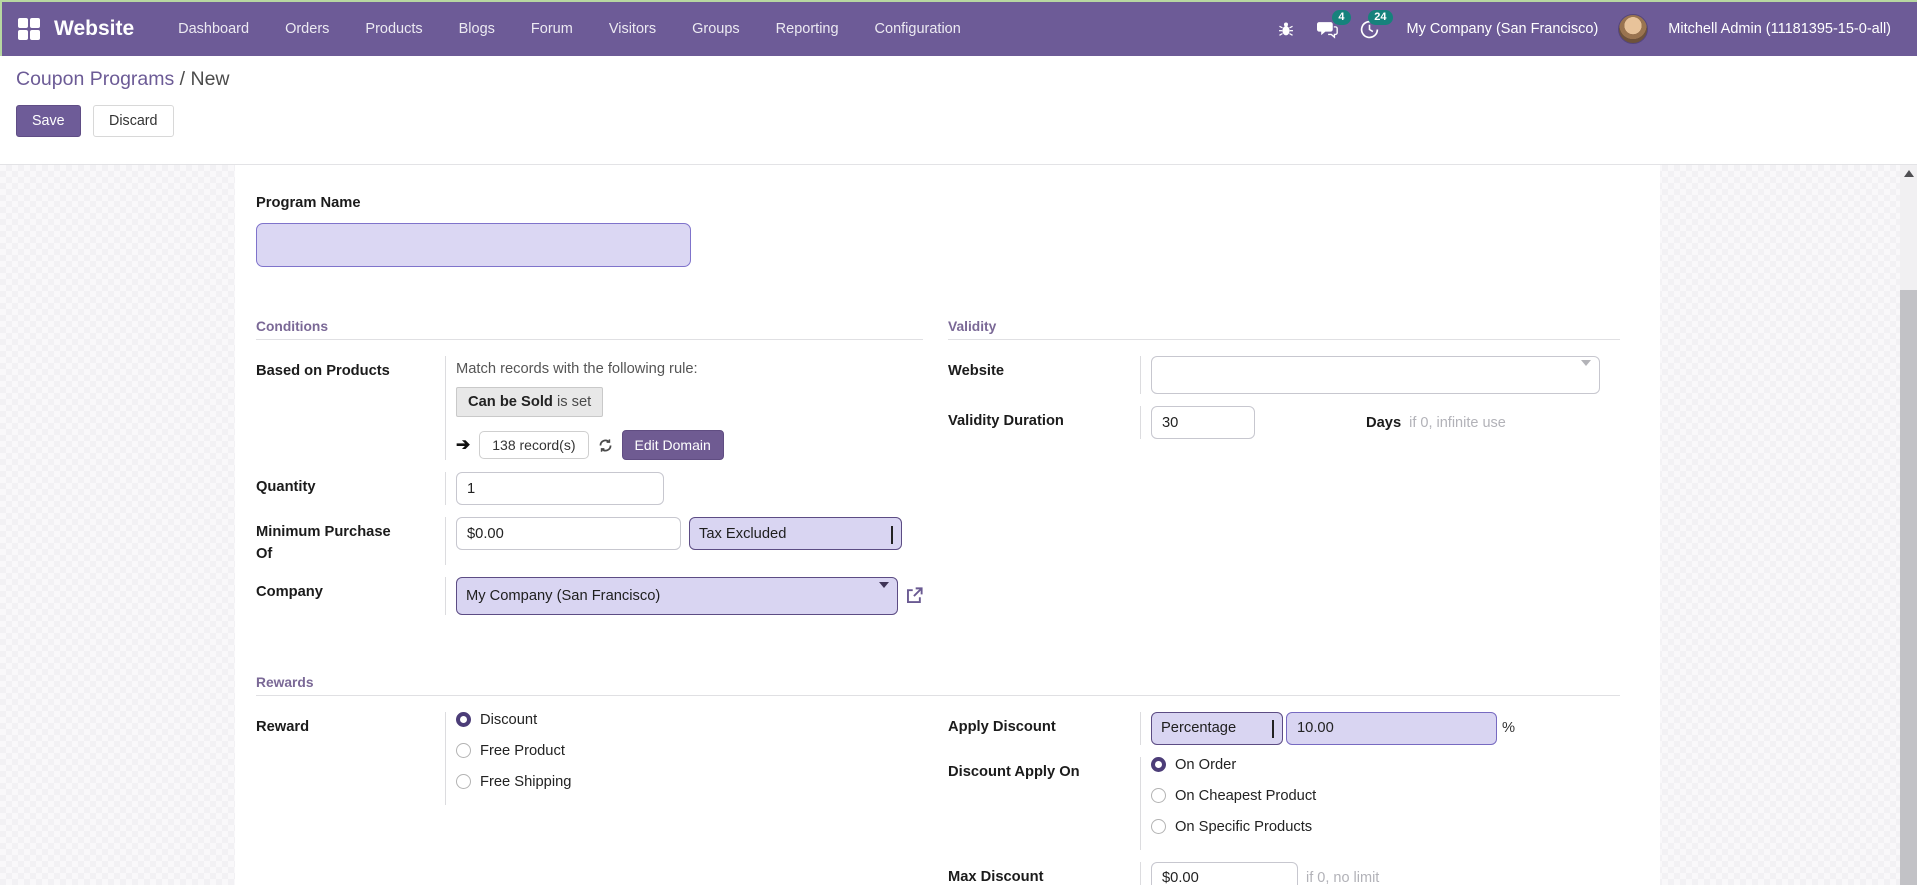 The height and width of the screenshot is (885, 1917). I want to click on refresh-icon, so click(605, 445).